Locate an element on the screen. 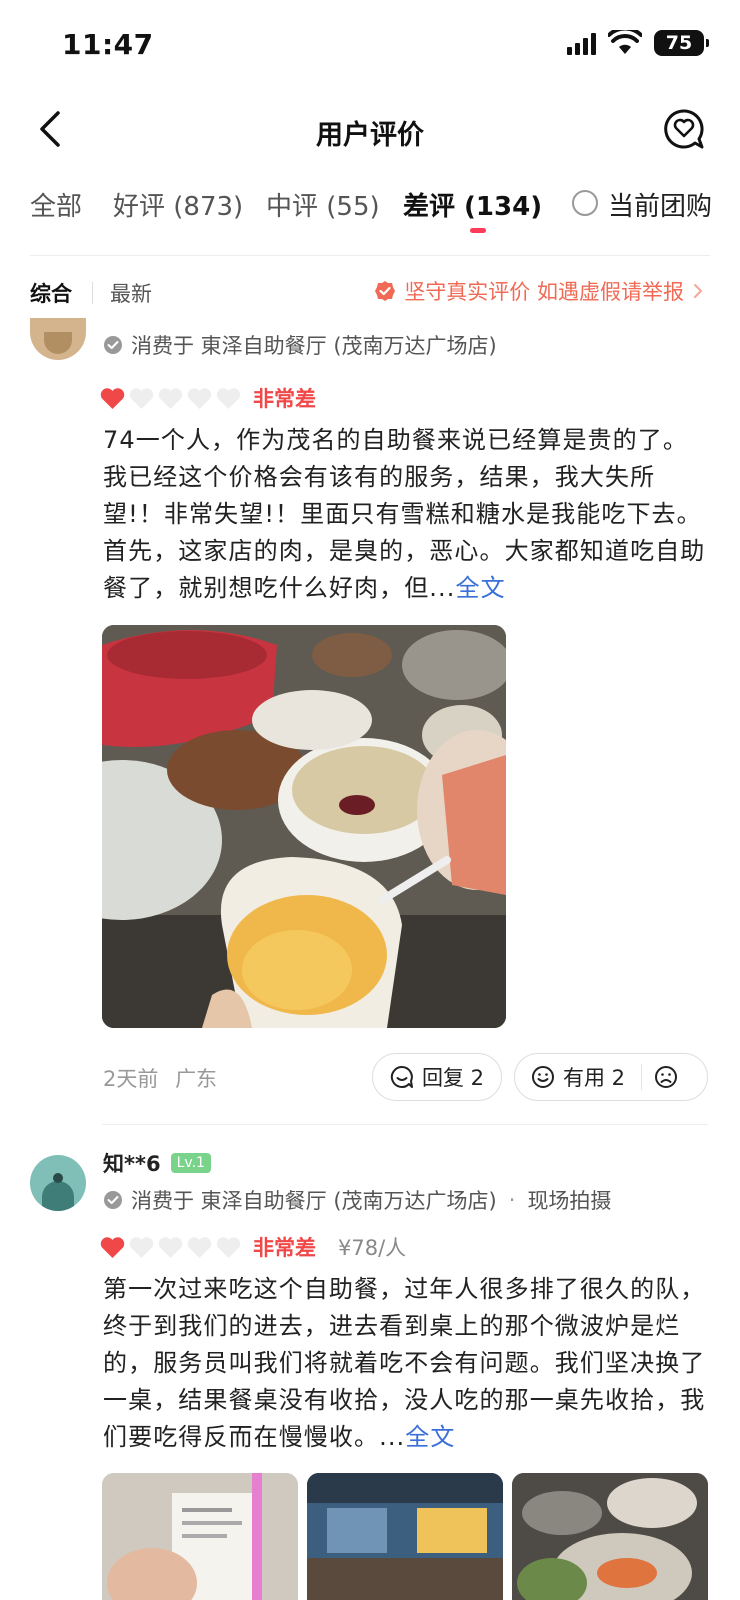 This screenshot has width=740, height=1600. user-row: 知**6 Lv.1 is located at coordinates (157, 1163).